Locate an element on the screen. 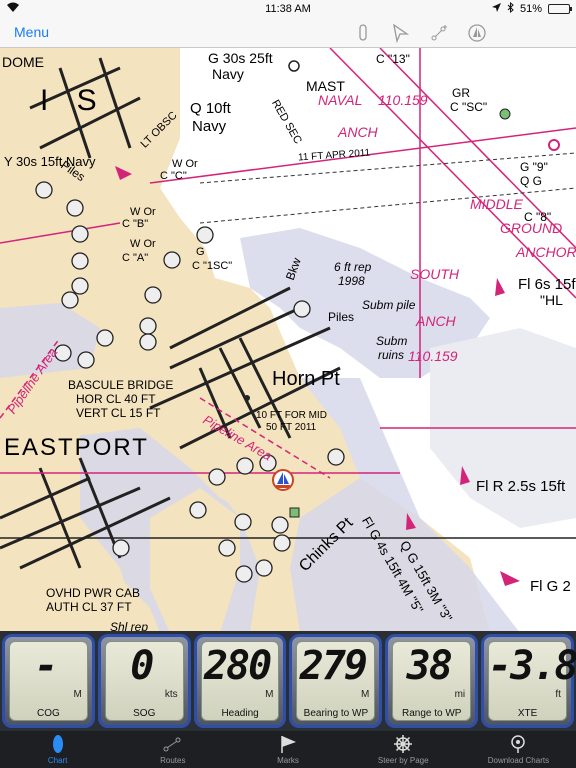 The height and width of the screenshot is (768, 576). gauge-value: 38 is located at coordinates (429, 666).